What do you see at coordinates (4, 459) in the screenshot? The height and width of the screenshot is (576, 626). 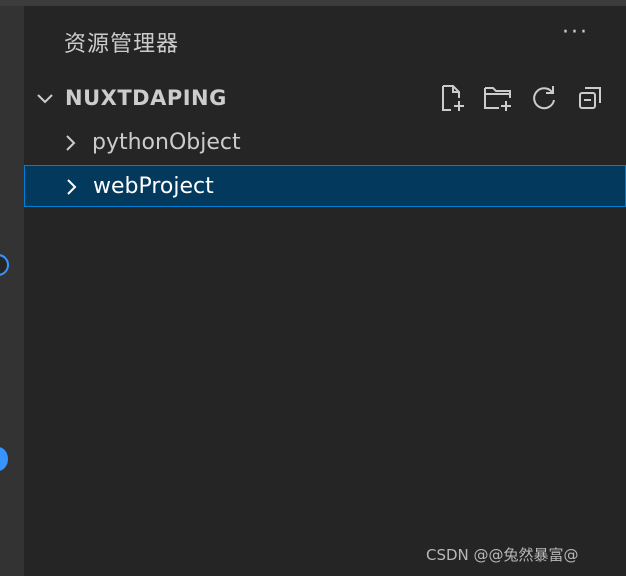 I see `activity-badge-icon` at bounding box center [4, 459].